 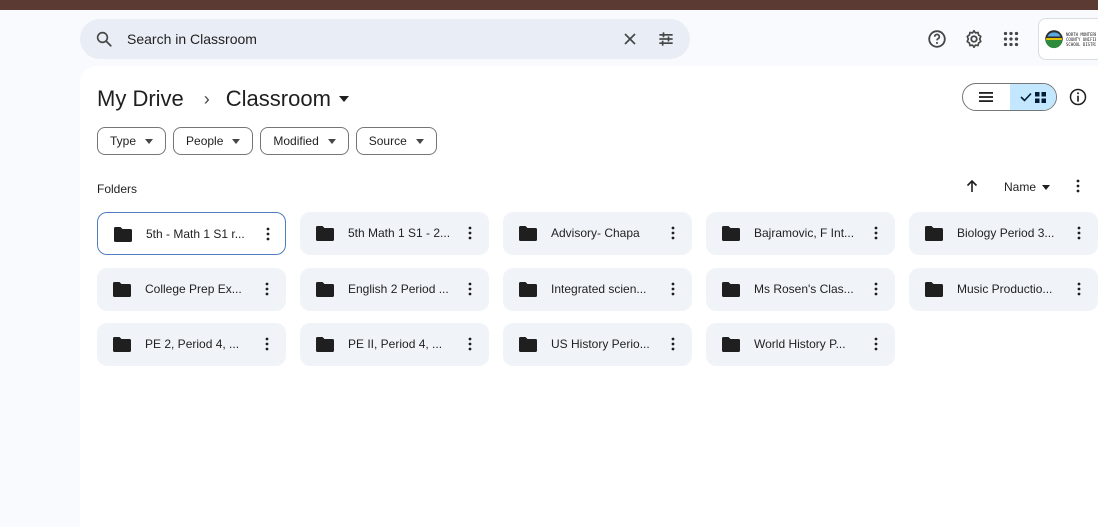 What do you see at coordinates (385, 39) in the screenshot?
I see `search-bar: Search in Classroom` at bounding box center [385, 39].